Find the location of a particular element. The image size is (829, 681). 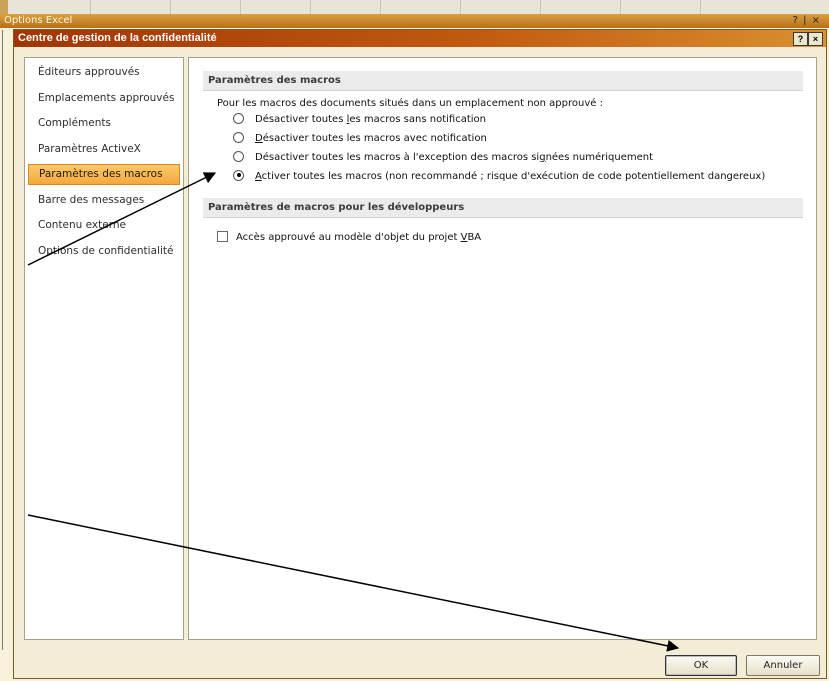

outer-window-buttons: ? | × is located at coordinates (807, 21).